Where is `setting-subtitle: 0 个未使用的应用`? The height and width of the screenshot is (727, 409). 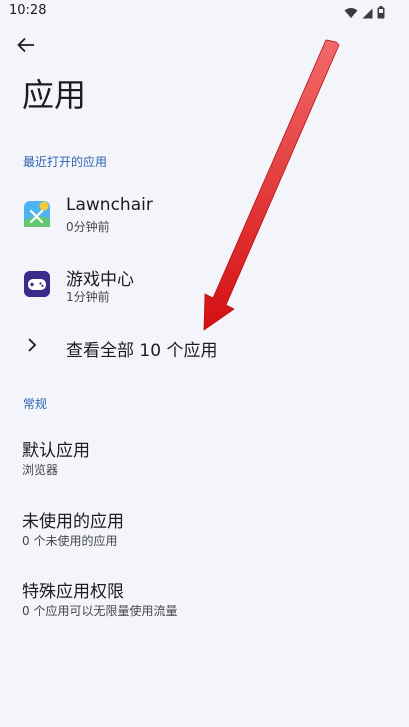
setting-subtitle: 0 个未使用的应用 is located at coordinates (70, 541).